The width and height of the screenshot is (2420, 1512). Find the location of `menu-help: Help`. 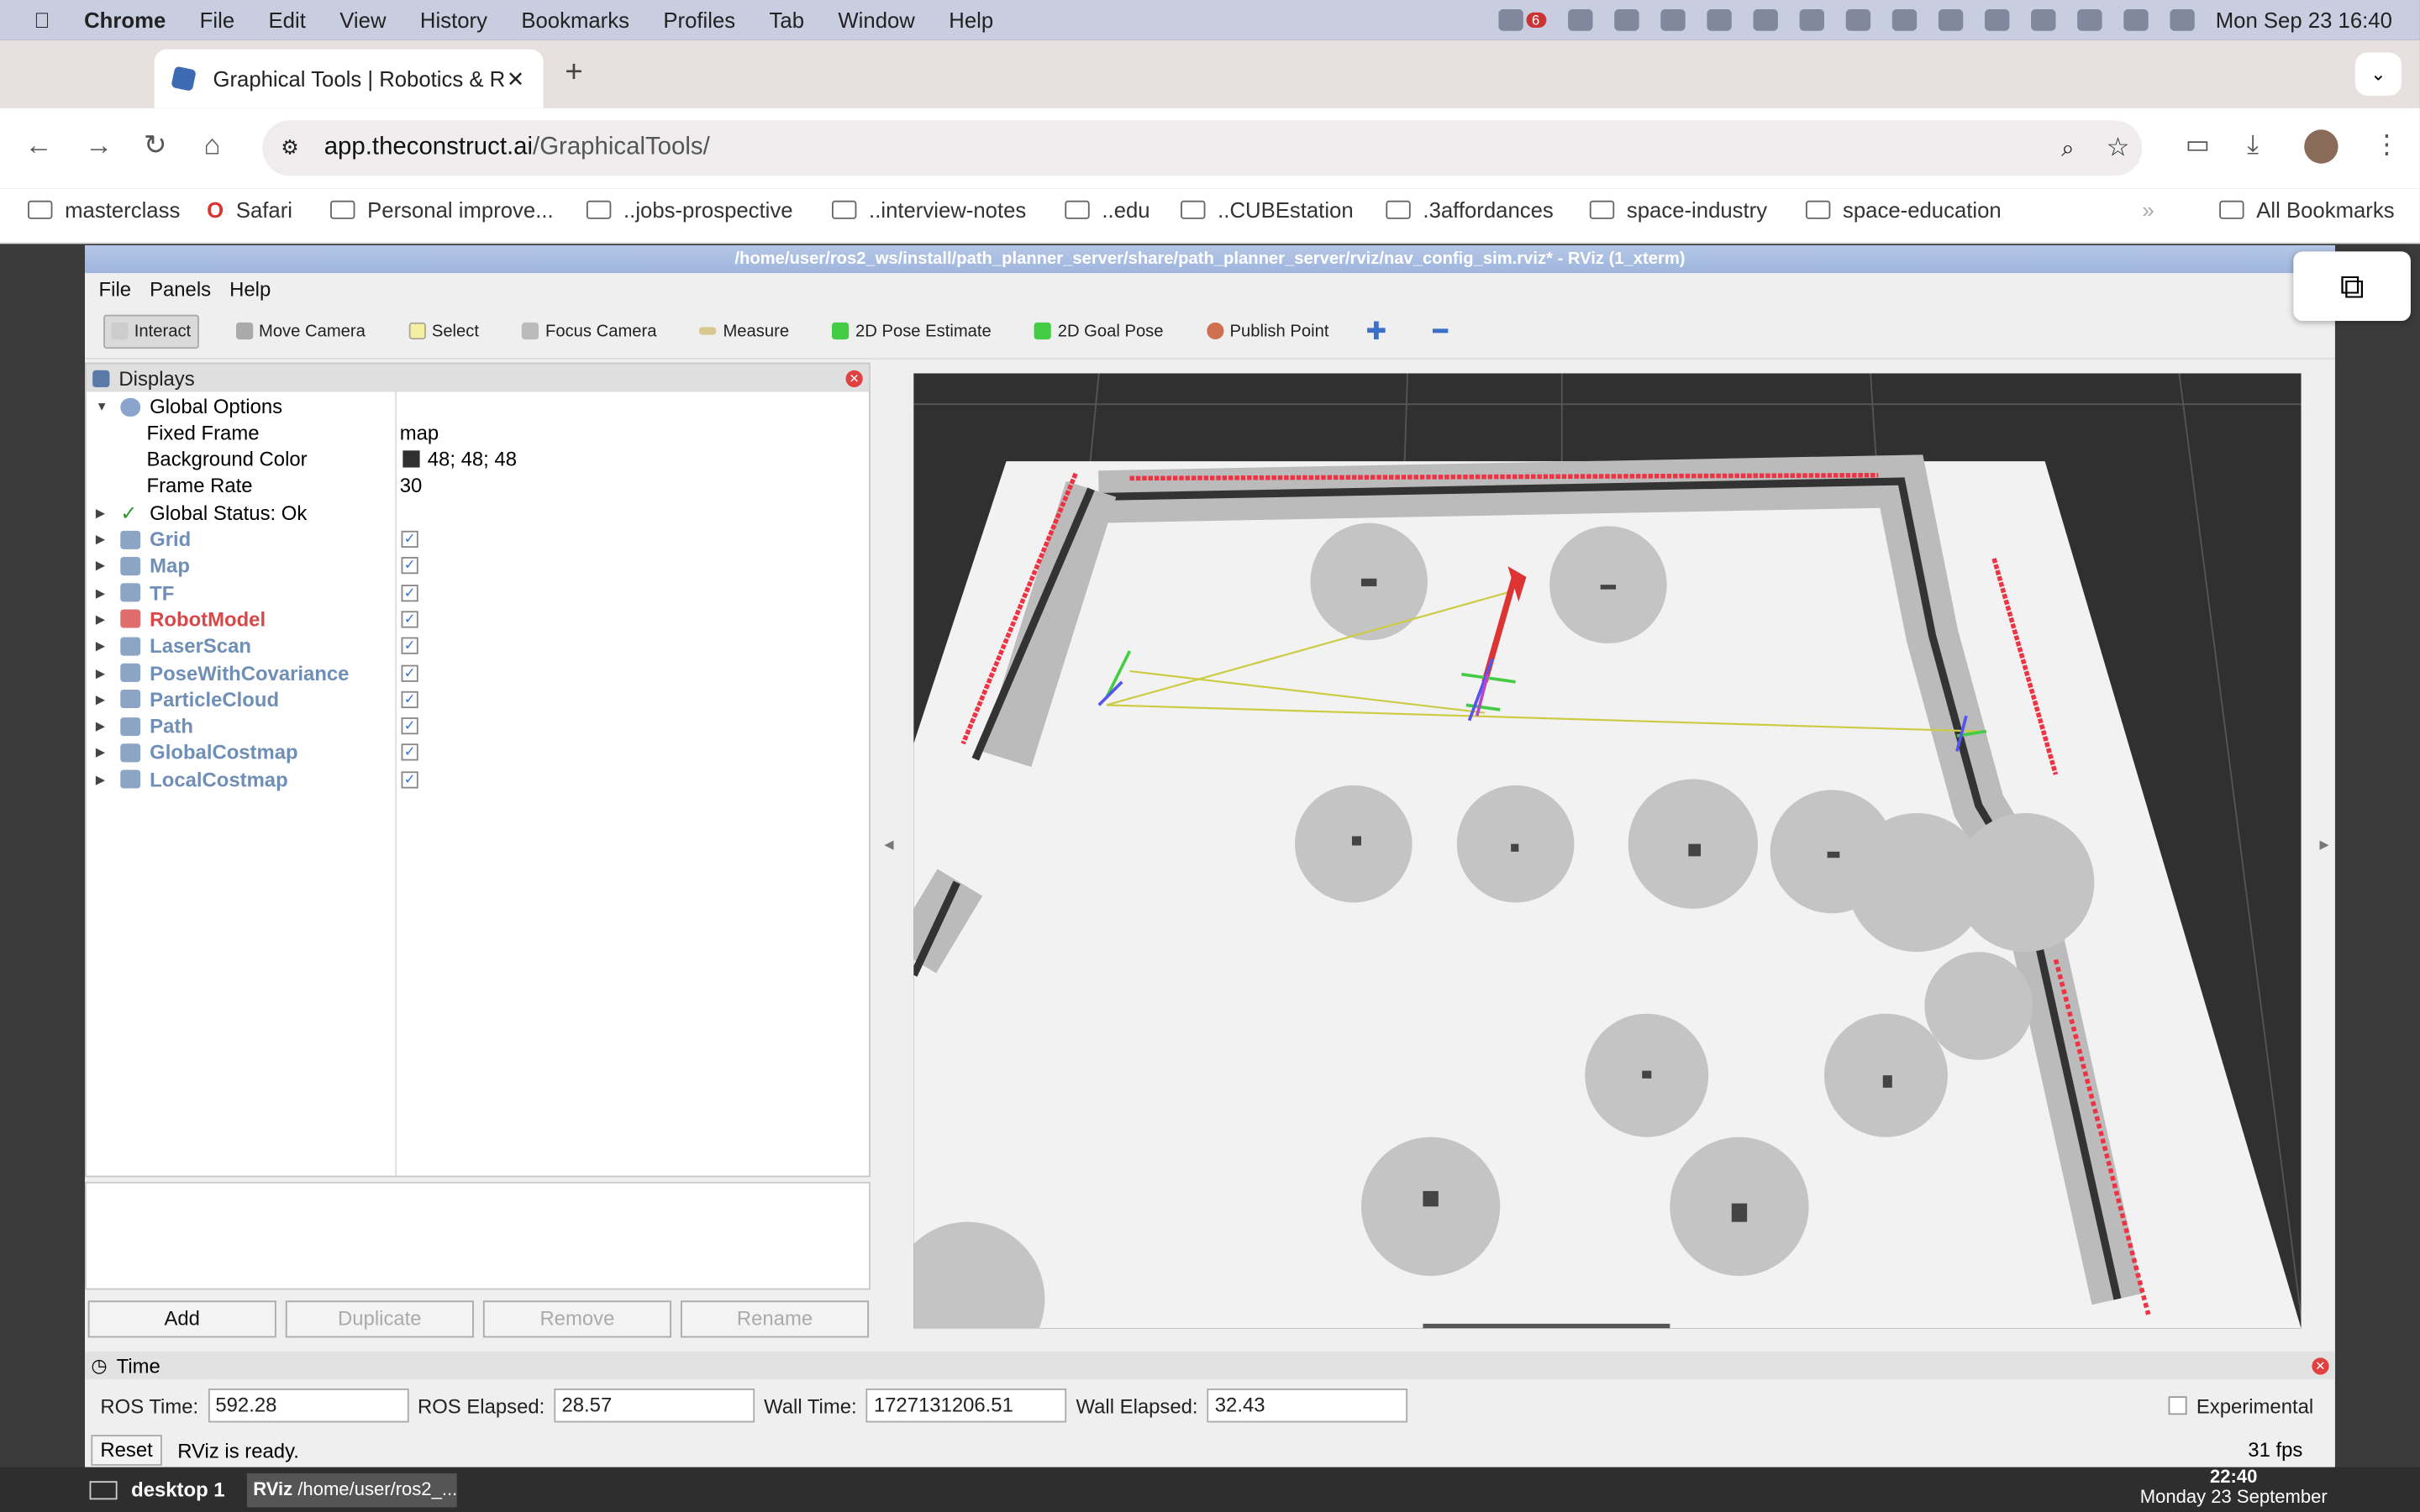

menu-help: Help is located at coordinates (971, 20).